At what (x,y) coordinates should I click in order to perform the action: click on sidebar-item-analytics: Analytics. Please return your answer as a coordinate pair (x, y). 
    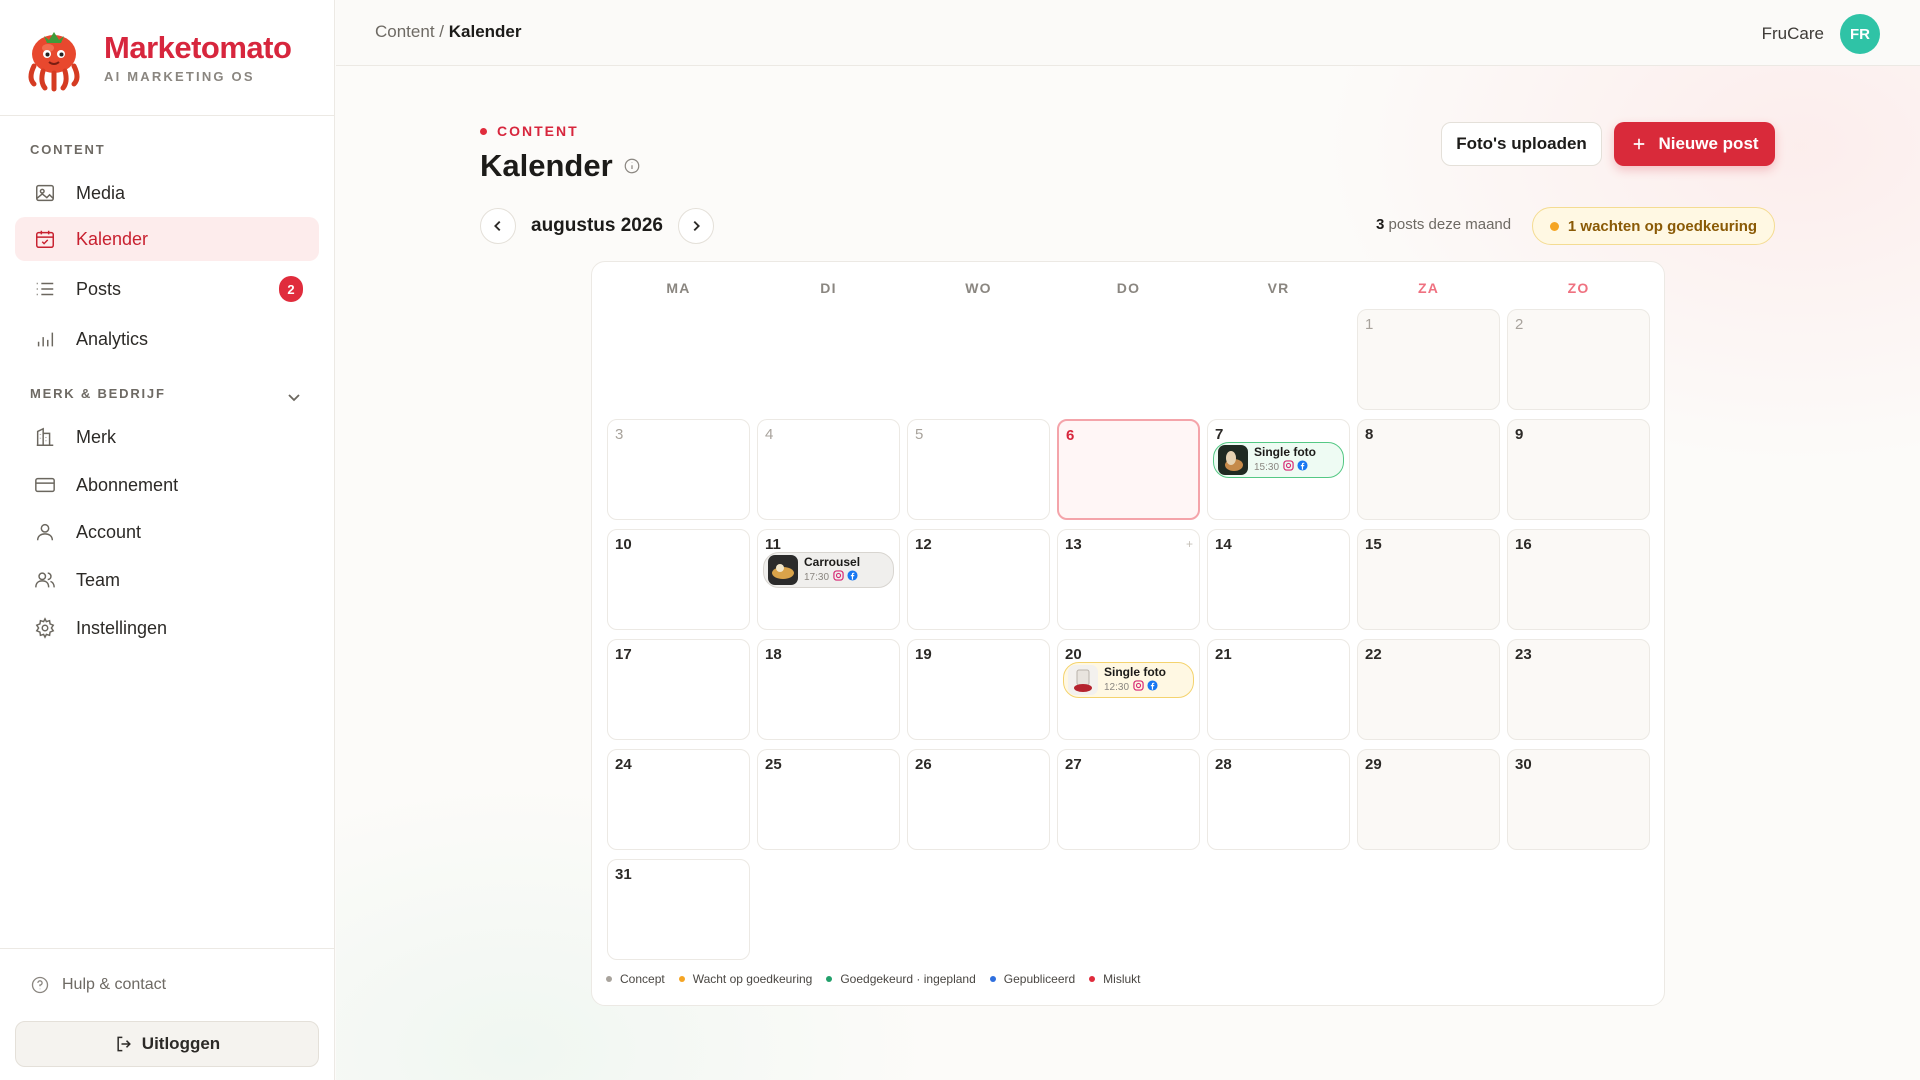
    Looking at the image, I should click on (167, 339).